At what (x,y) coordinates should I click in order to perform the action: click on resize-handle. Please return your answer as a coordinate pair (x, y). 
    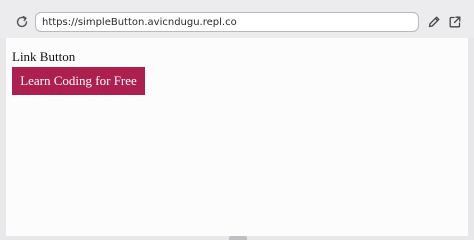
    Looking at the image, I should click on (238, 238).